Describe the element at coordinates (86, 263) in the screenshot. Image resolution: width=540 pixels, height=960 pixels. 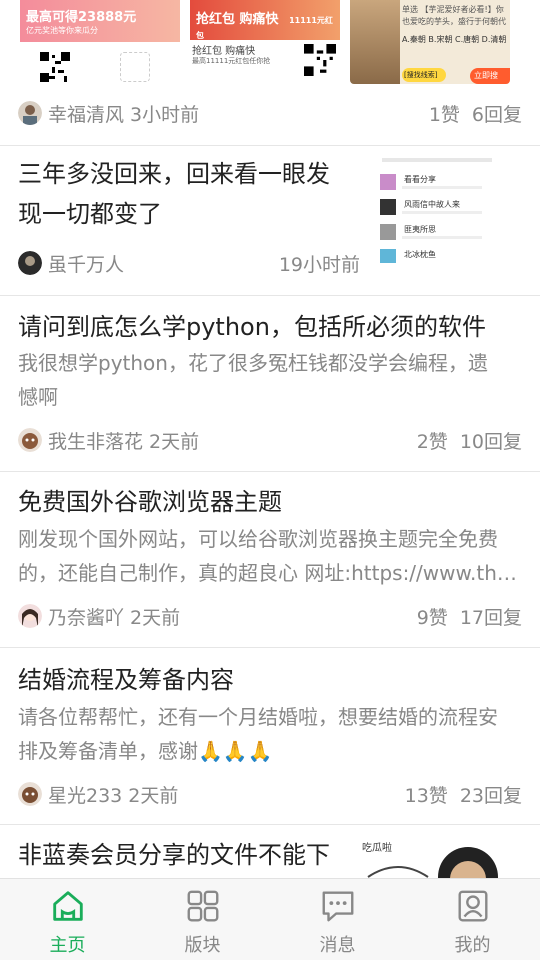
I see `author-name: 虽千万人` at that location.